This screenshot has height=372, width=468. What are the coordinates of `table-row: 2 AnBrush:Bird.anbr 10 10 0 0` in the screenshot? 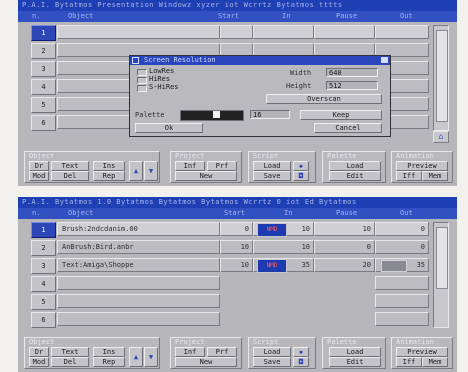 It's located at (237, 247).